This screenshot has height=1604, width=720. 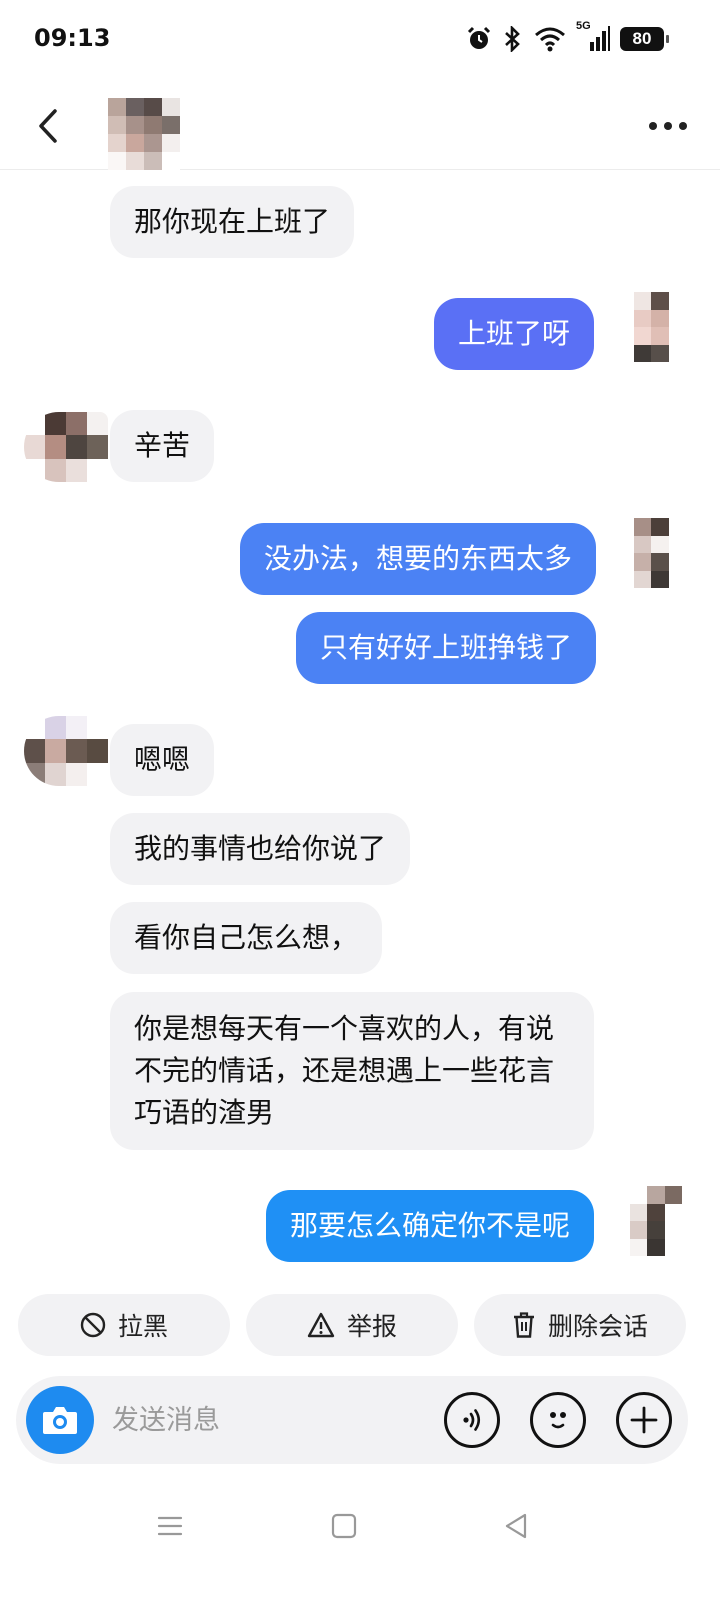 What do you see at coordinates (523, 1325) in the screenshot?
I see `trash-icon` at bounding box center [523, 1325].